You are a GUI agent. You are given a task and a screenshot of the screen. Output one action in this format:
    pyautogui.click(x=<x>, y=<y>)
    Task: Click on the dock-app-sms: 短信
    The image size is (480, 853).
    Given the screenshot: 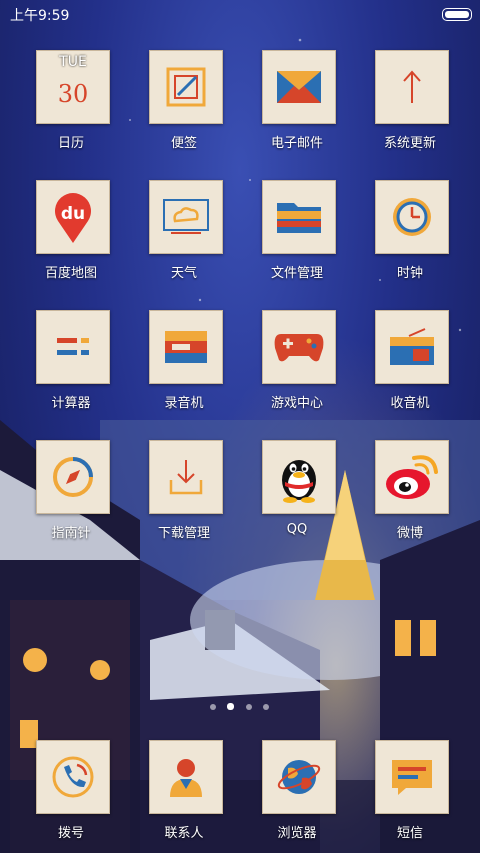 What is the action you would take?
    pyautogui.click(x=410, y=795)
    